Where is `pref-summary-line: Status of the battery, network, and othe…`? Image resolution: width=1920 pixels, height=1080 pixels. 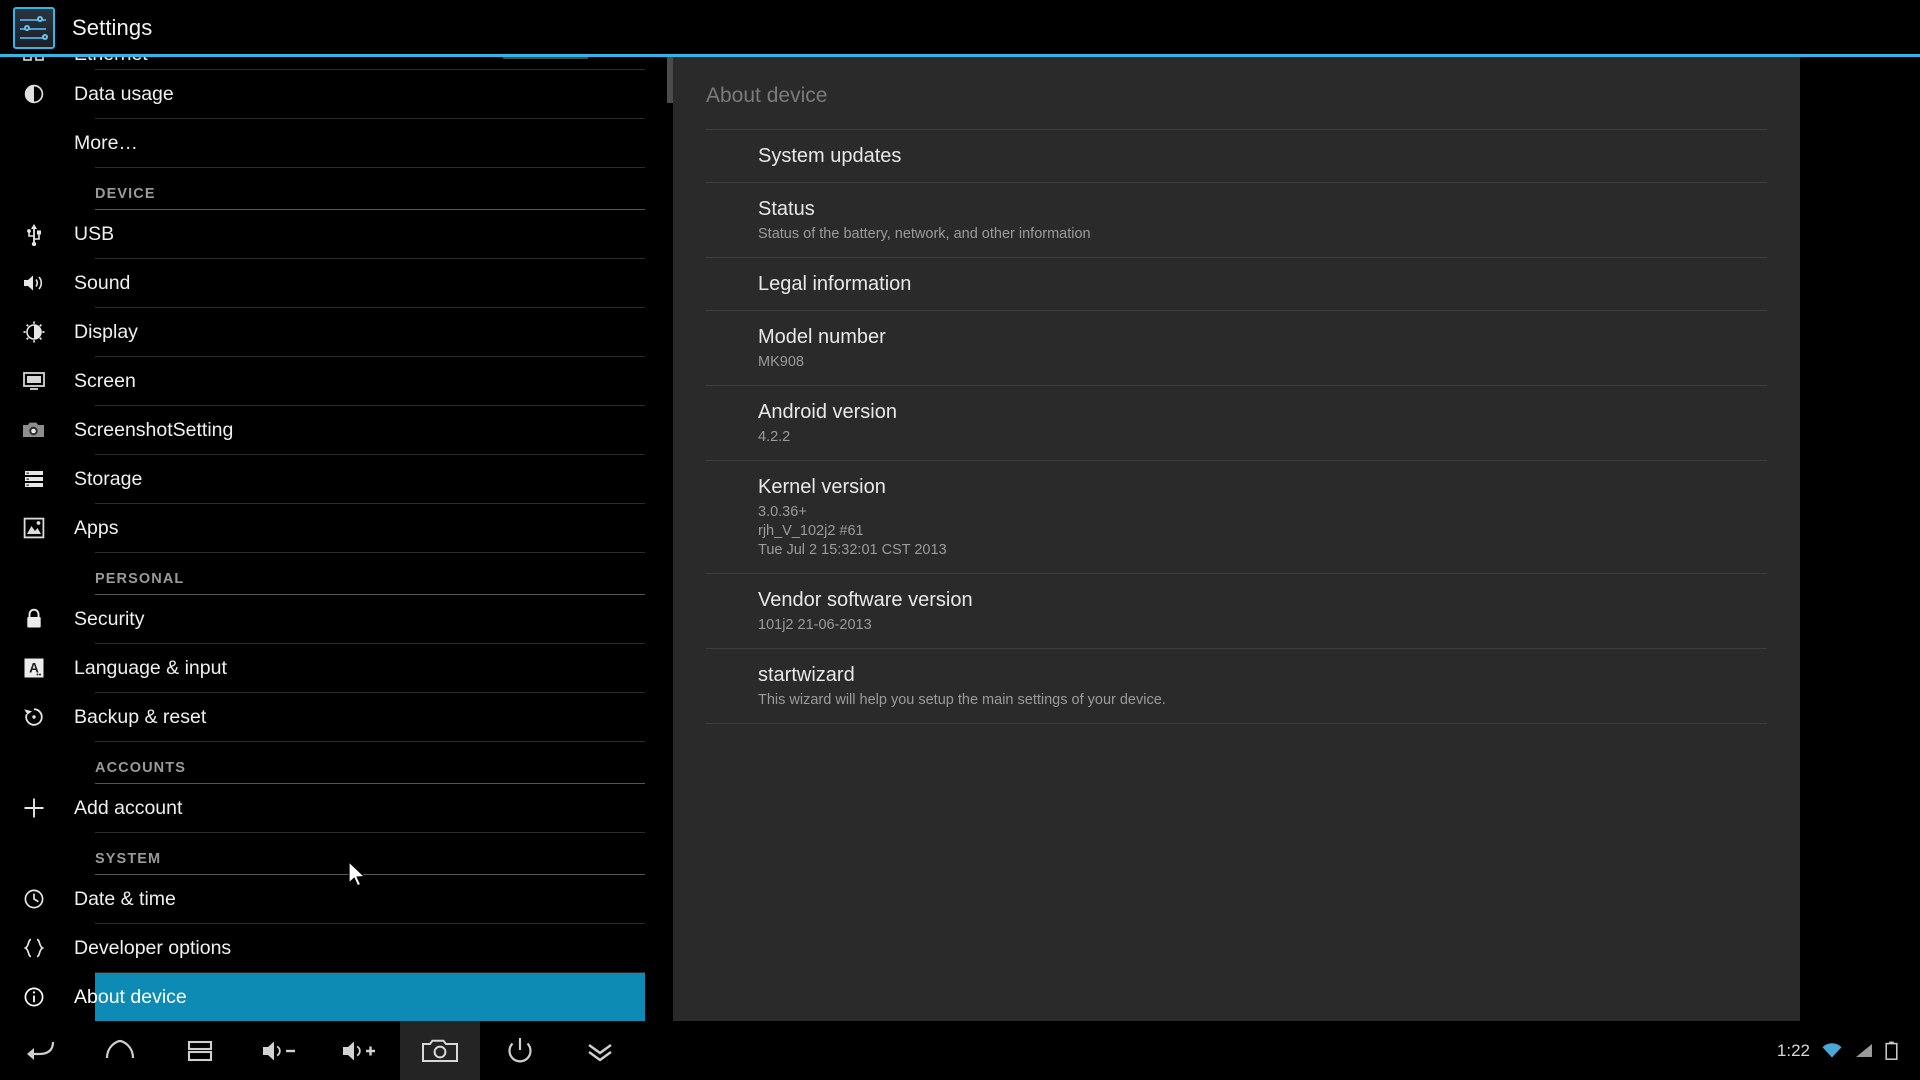 pref-summary-line: Status of the battery, network, and othe… is located at coordinates (924, 234).